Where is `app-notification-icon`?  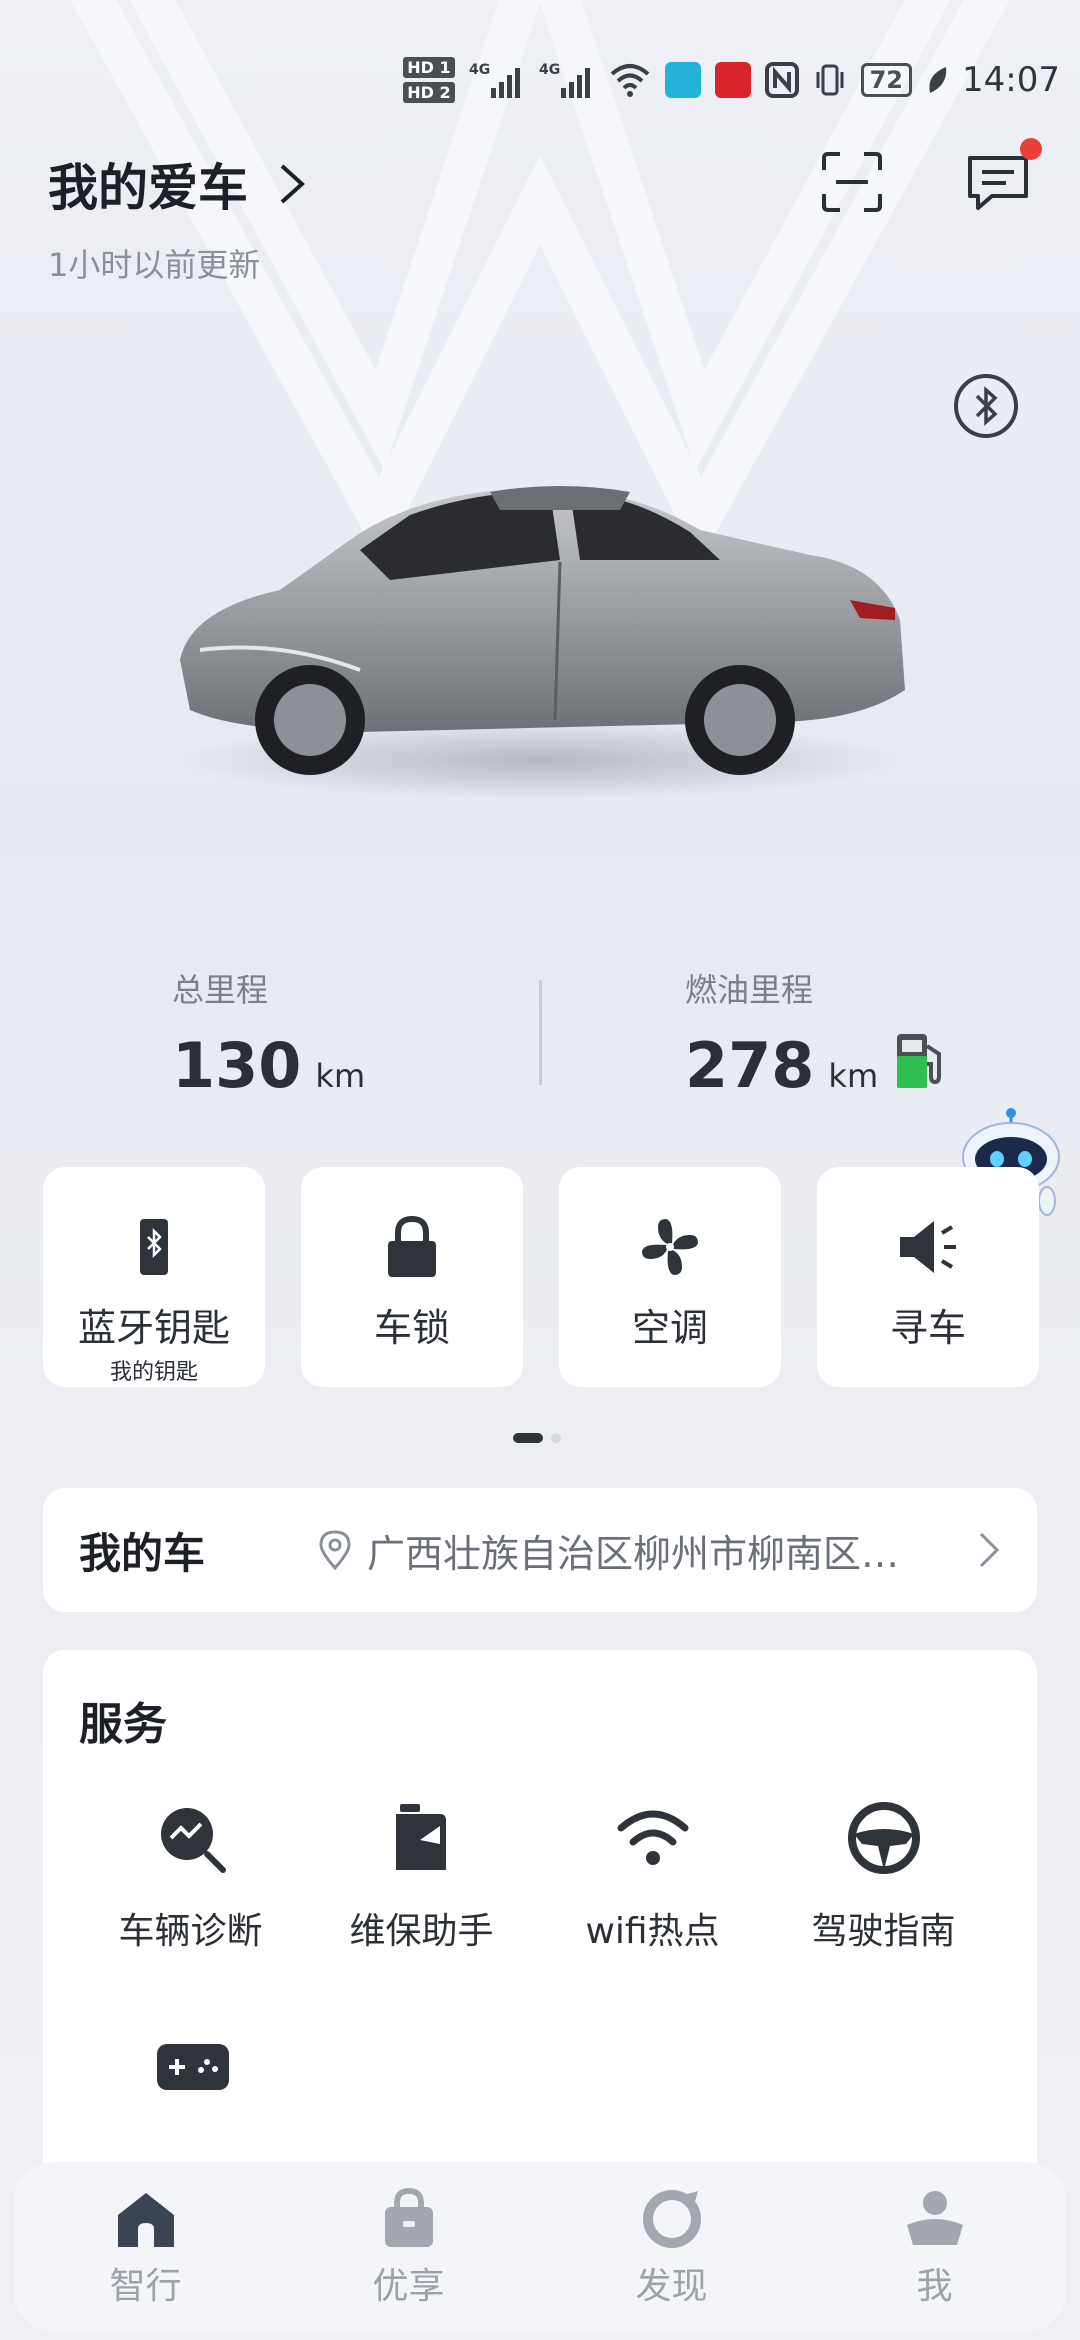 app-notification-icon is located at coordinates (682, 80).